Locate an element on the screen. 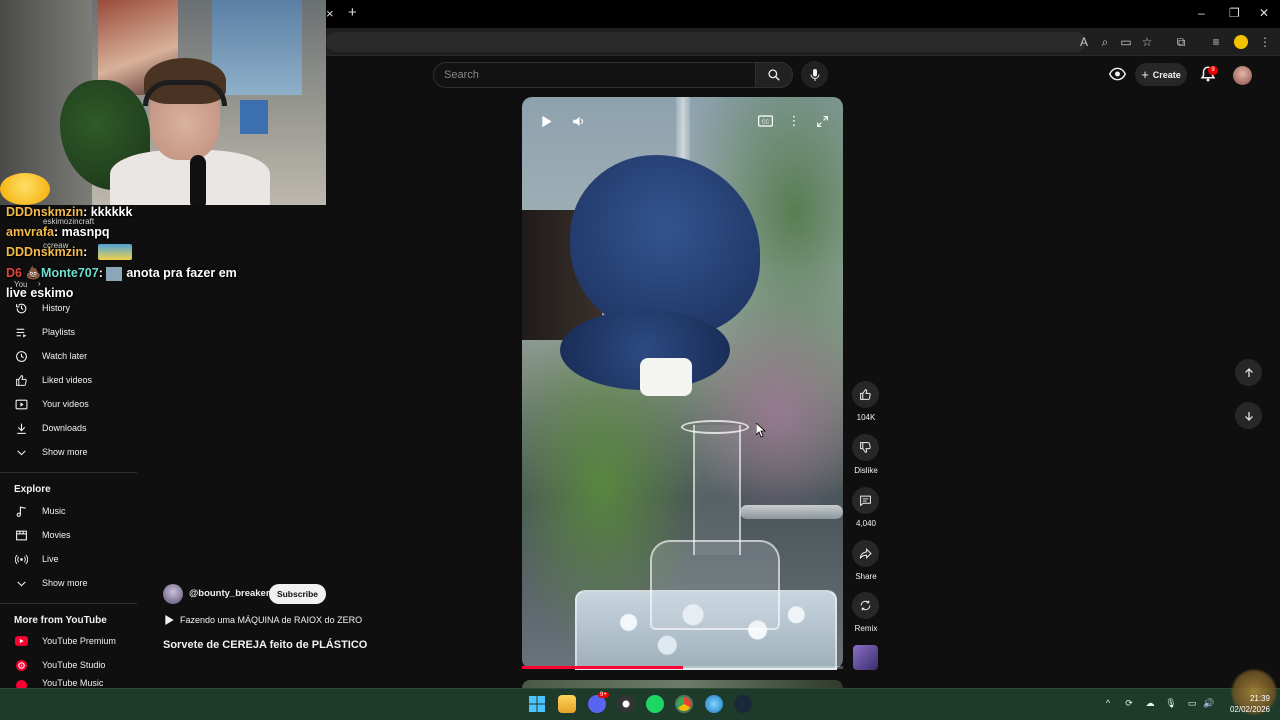  translate-icon: A is located at coordinates (1084, 42).